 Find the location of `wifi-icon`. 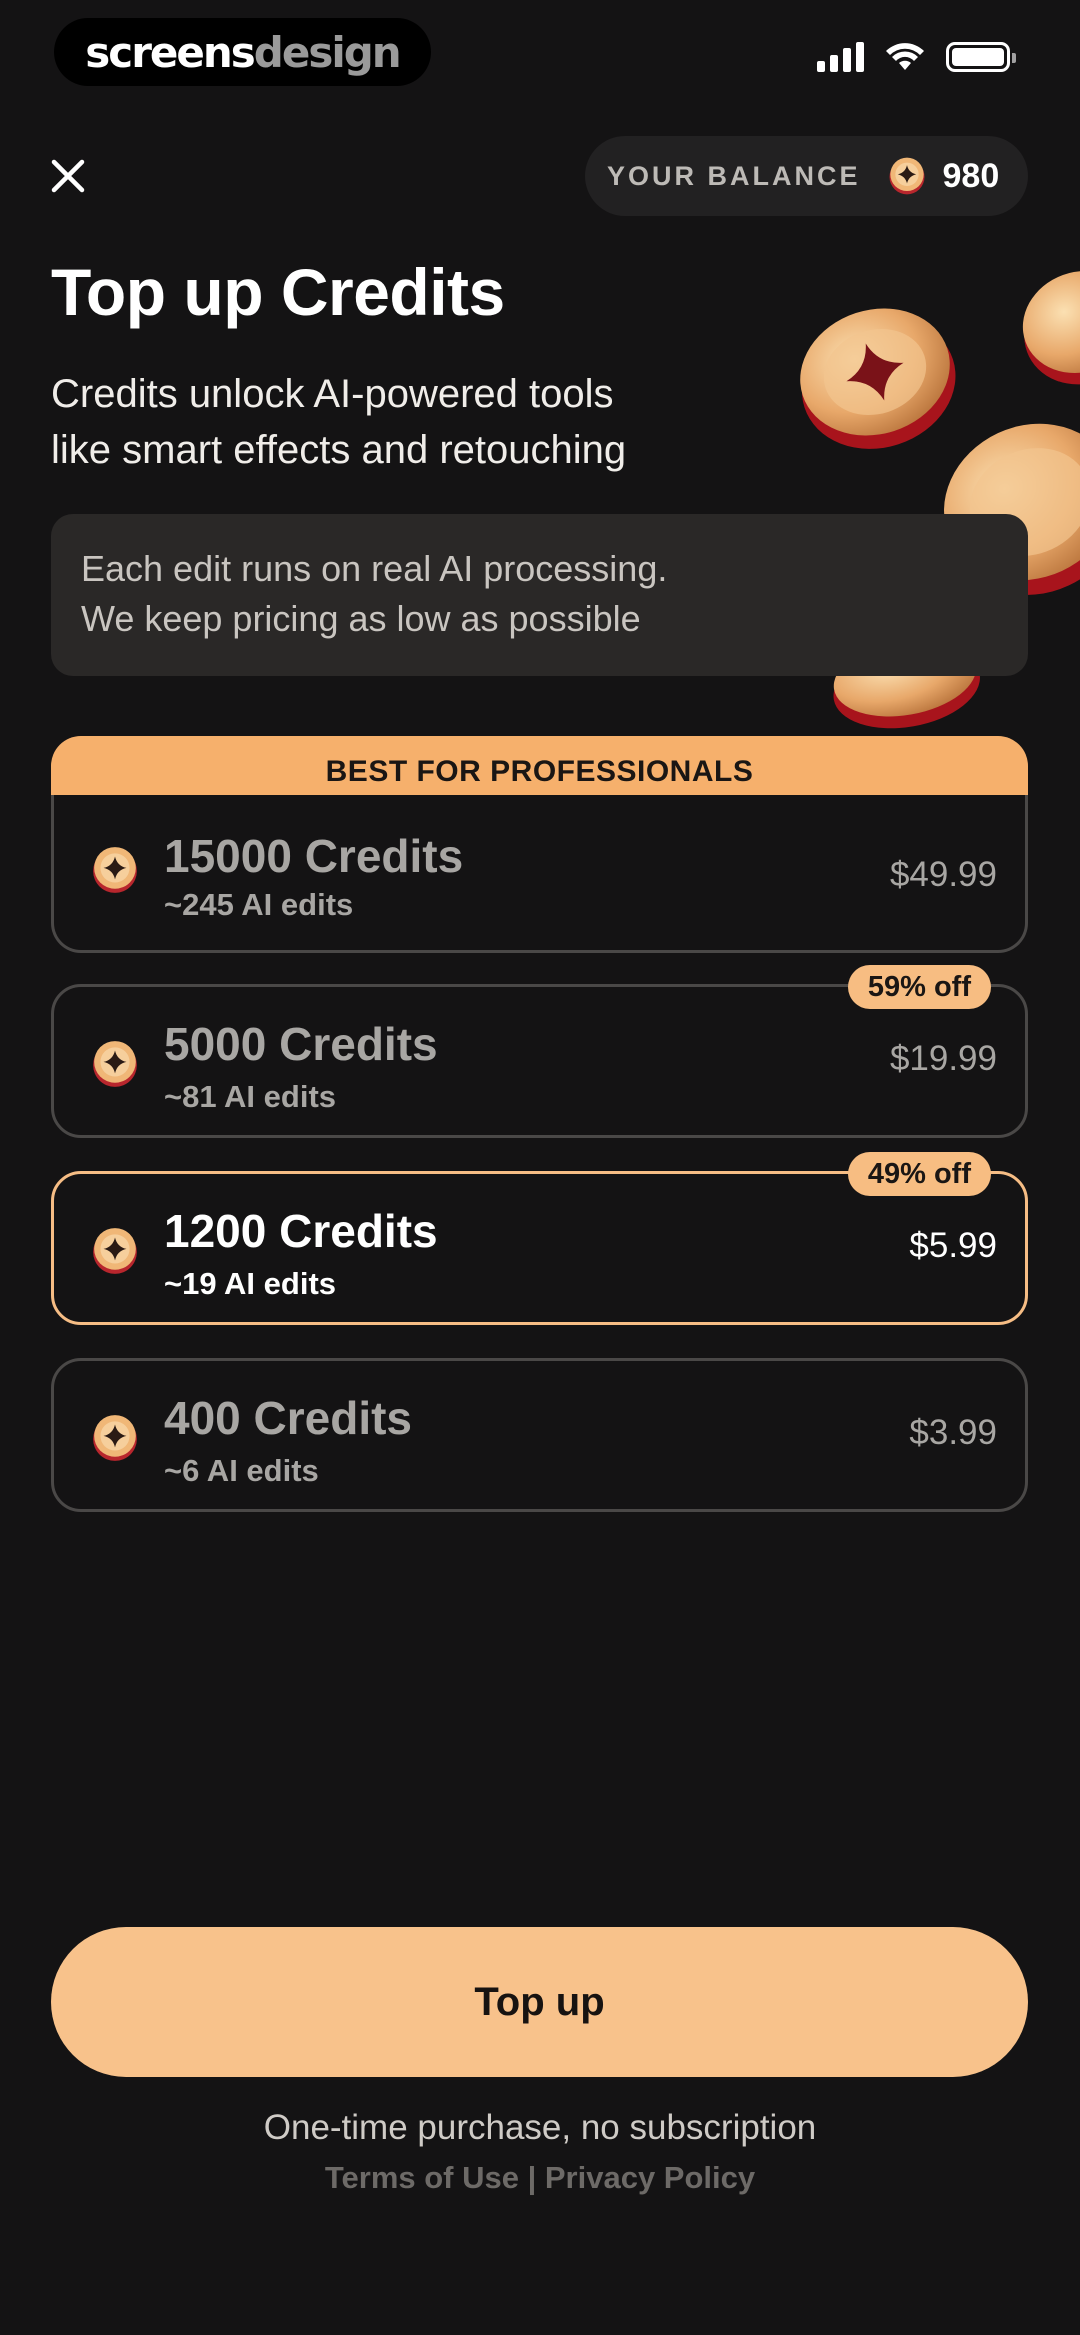

wifi-icon is located at coordinates (905, 56).